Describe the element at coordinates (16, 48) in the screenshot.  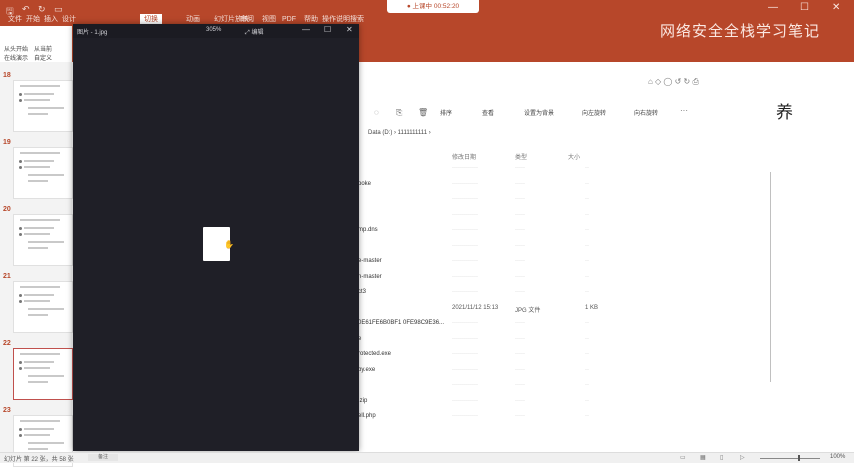
I see `ribbon-label: 从头开始` at that location.